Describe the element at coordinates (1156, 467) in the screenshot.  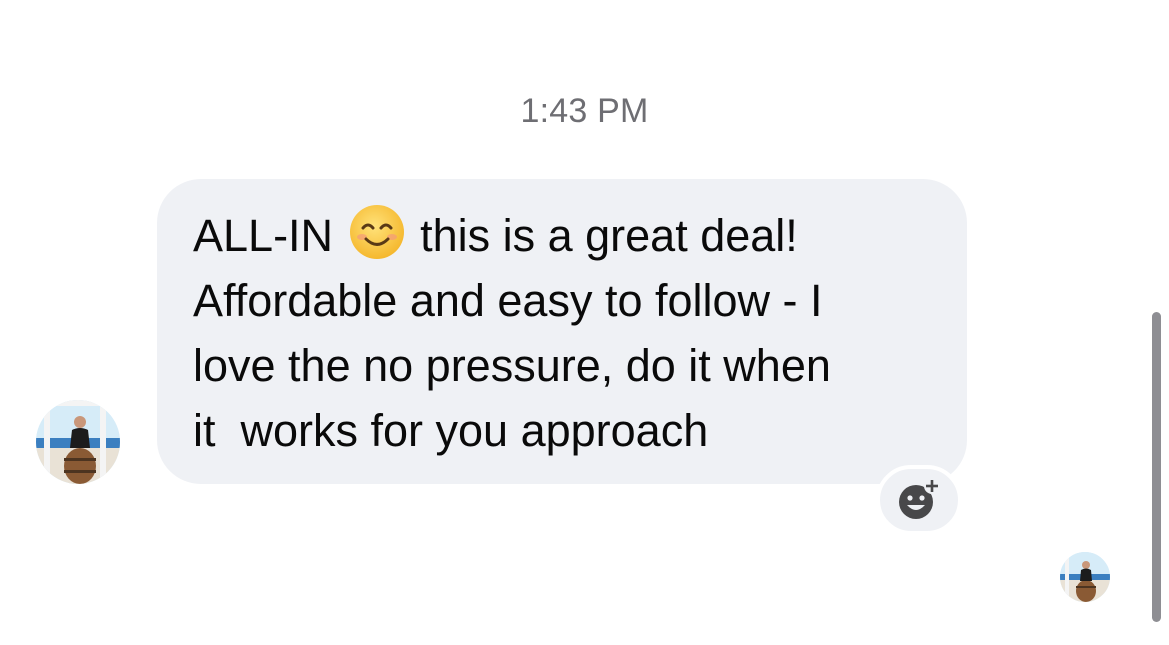
I see `scrollbar` at that location.